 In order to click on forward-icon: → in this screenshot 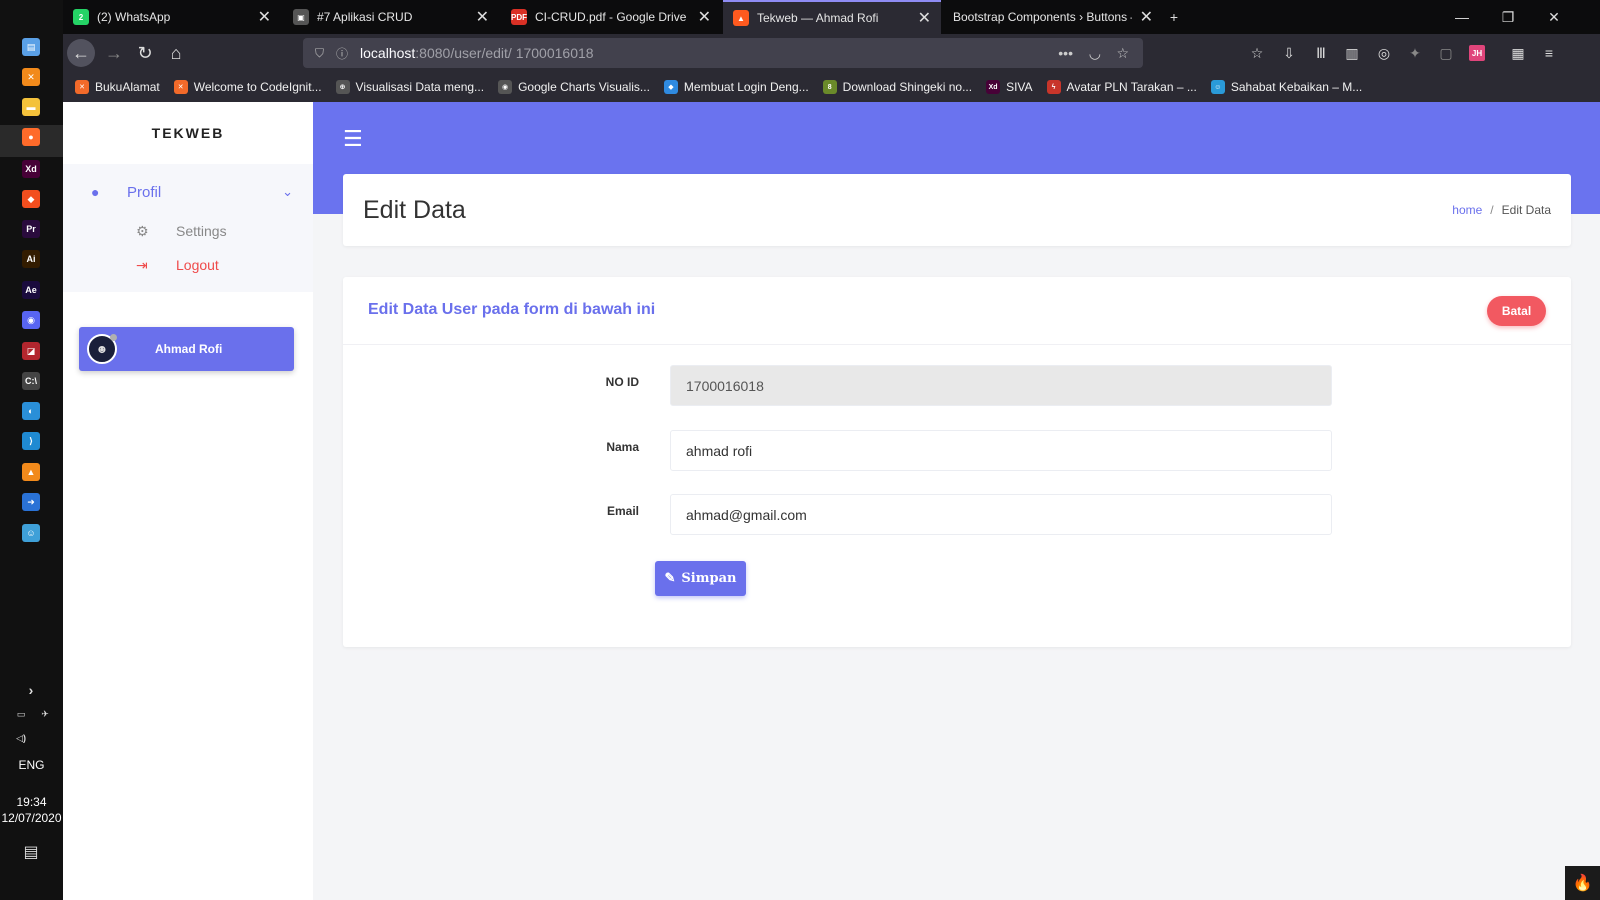, I will do `click(114, 53)`.